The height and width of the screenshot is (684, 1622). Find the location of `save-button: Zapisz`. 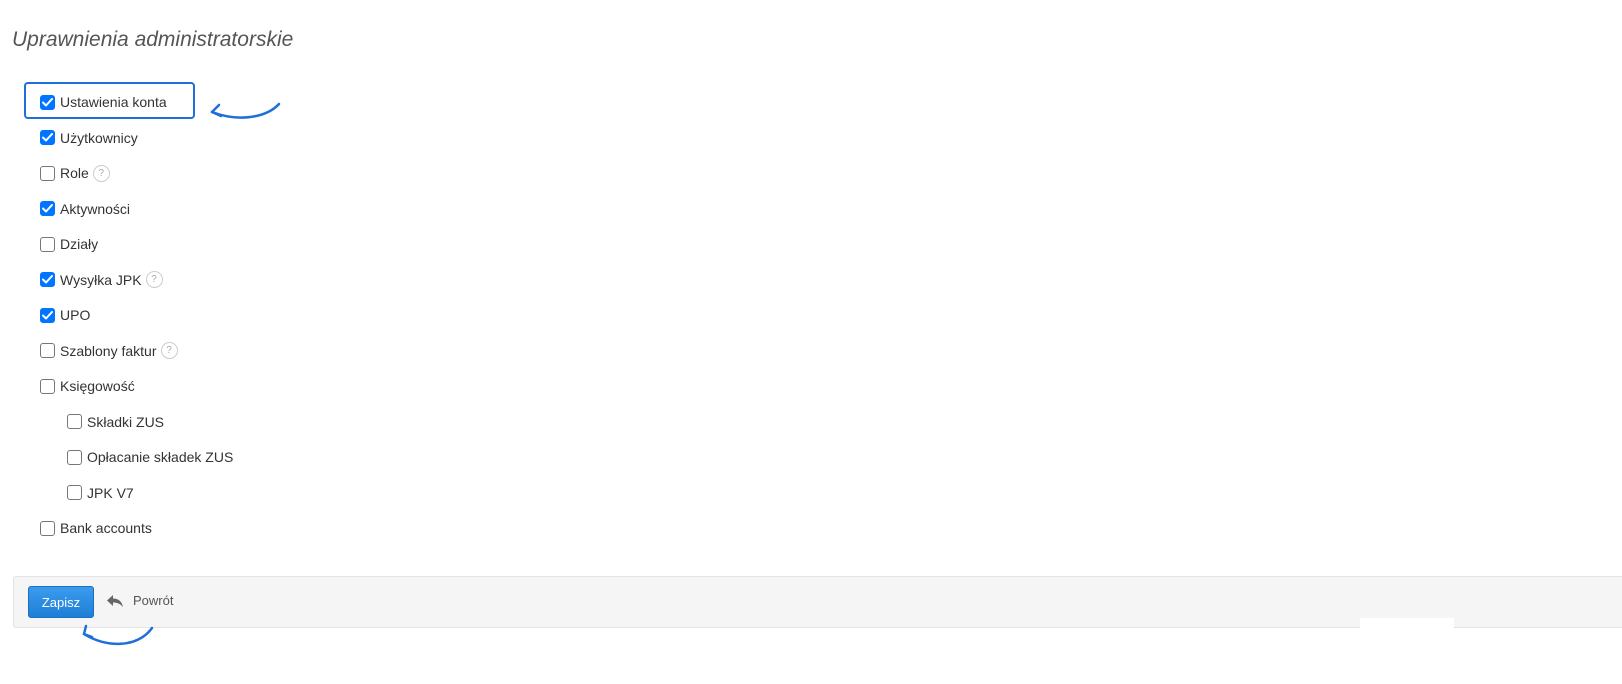

save-button: Zapisz is located at coordinates (61, 602).